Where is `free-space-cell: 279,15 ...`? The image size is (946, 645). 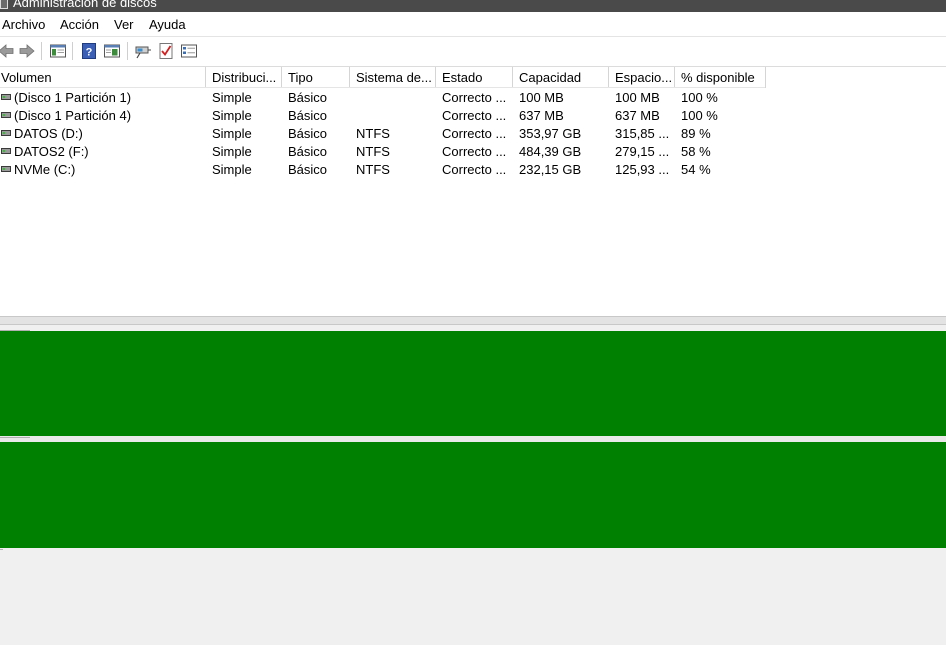
free-space-cell: 279,15 ... is located at coordinates (642, 151).